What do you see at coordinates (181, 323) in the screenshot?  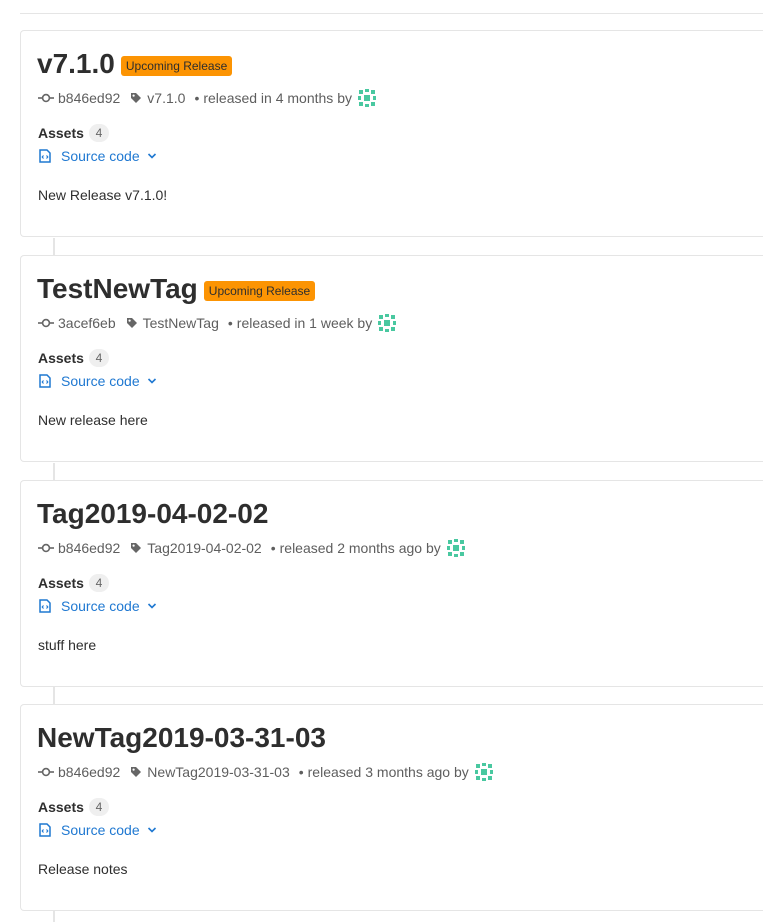 I see `tag-name: TestNewTag` at bounding box center [181, 323].